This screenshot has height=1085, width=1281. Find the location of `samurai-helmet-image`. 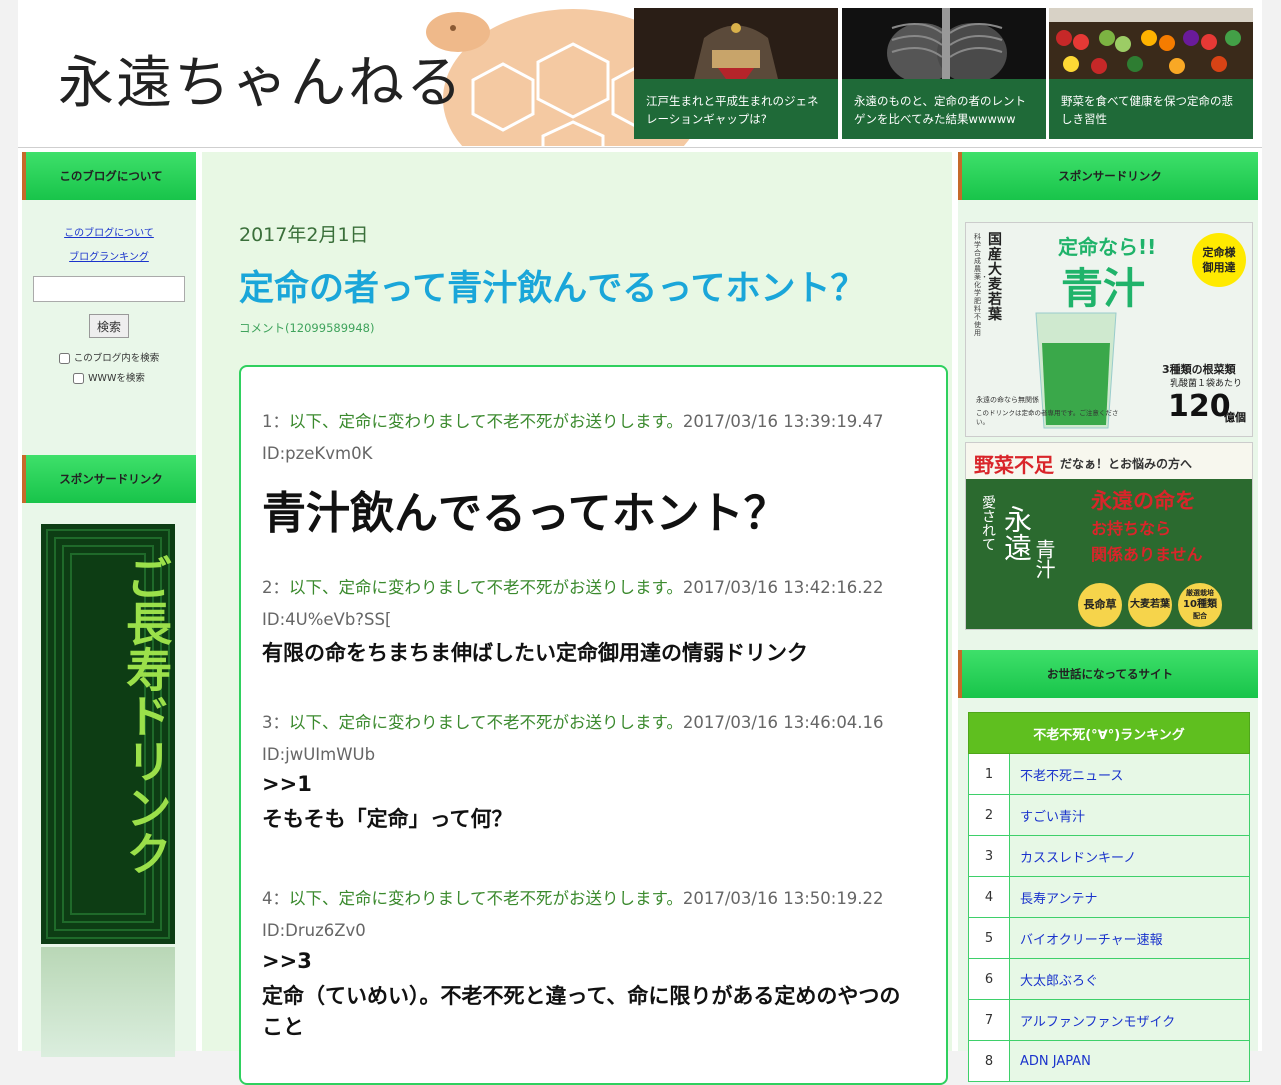

samurai-helmet-image is located at coordinates (736, 43).